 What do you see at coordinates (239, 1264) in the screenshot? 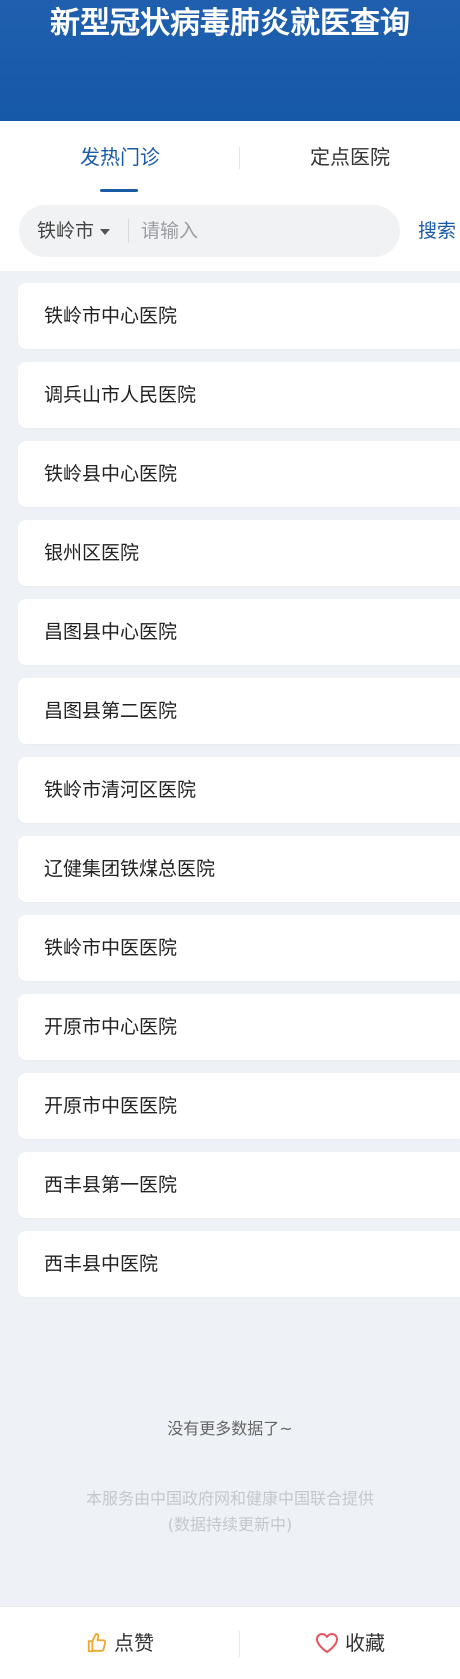
I see `list-item: 西丰县中医院` at bounding box center [239, 1264].